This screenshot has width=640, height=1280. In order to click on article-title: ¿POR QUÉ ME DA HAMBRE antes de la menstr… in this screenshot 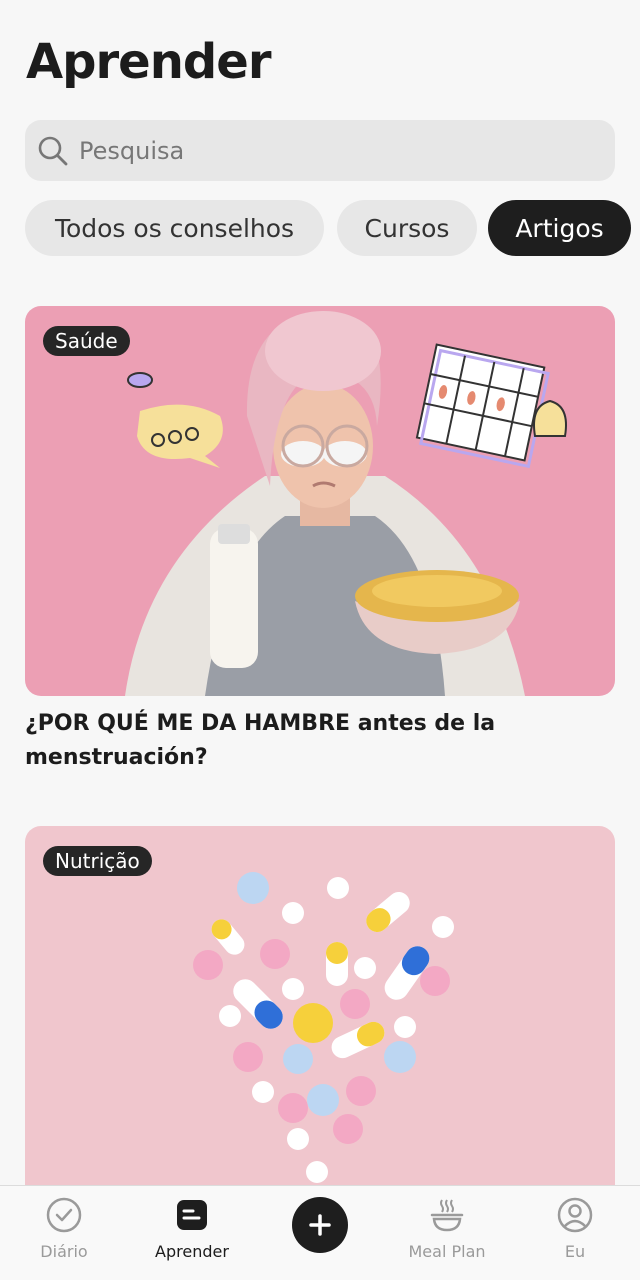, I will do `click(315, 741)`.